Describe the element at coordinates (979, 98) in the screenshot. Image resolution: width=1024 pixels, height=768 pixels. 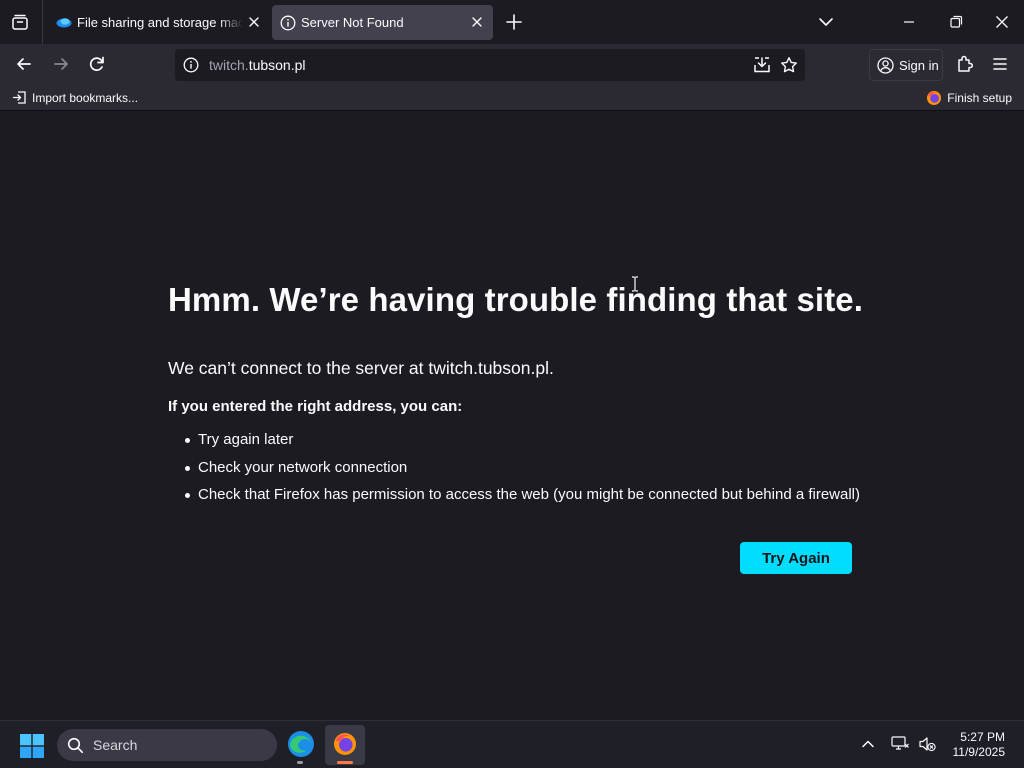
I see `finish-setup-label: Finish setup` at that location.